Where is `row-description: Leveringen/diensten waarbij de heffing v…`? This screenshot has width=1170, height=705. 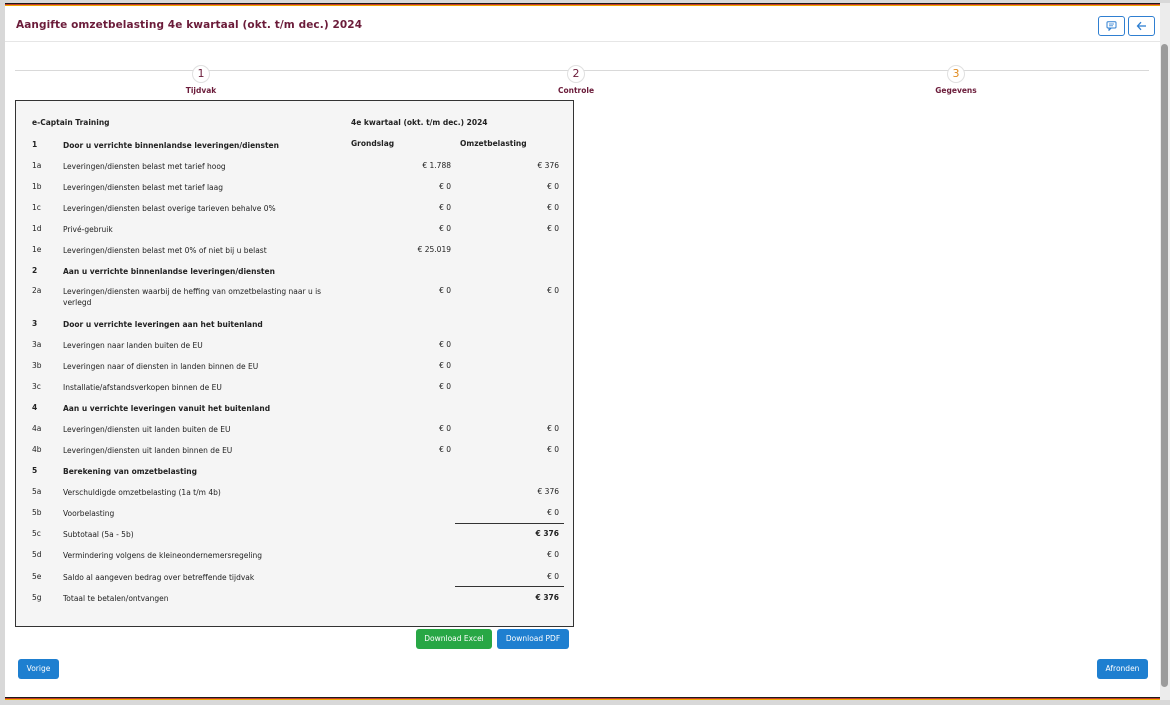
row-description: Leveringen/diensten waarbij de heffing v… is located at coordinates (192, 297).